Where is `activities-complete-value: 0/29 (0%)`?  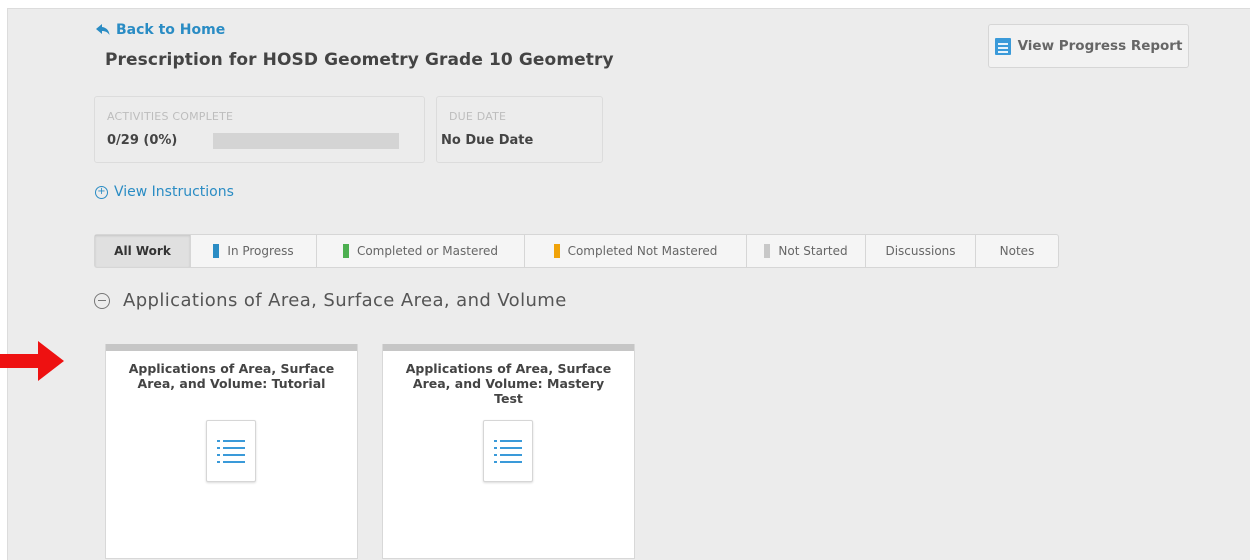 activities-complete-value: 0/29 (0%) is located at coordinates (142, 140).